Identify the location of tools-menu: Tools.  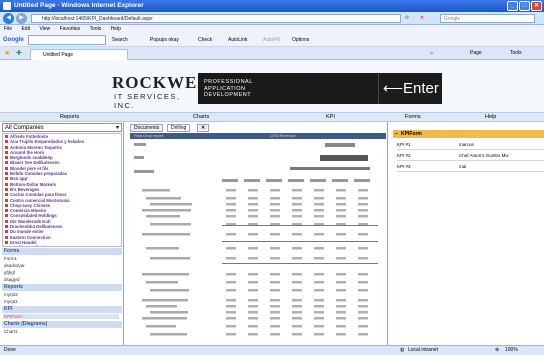
(516, 53).